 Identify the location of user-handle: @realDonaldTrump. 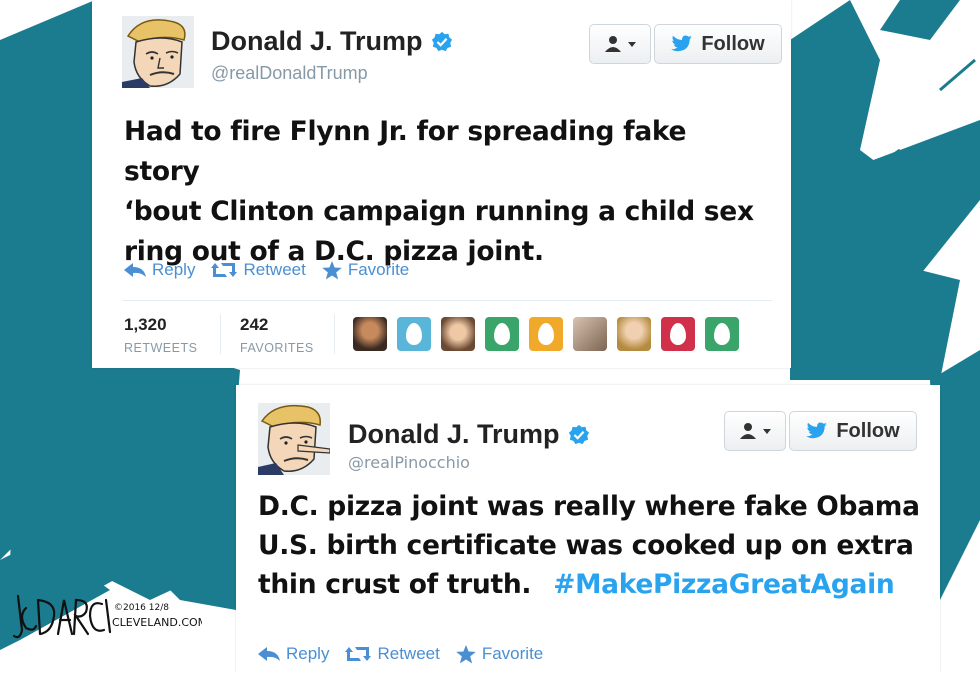
(289, 73).